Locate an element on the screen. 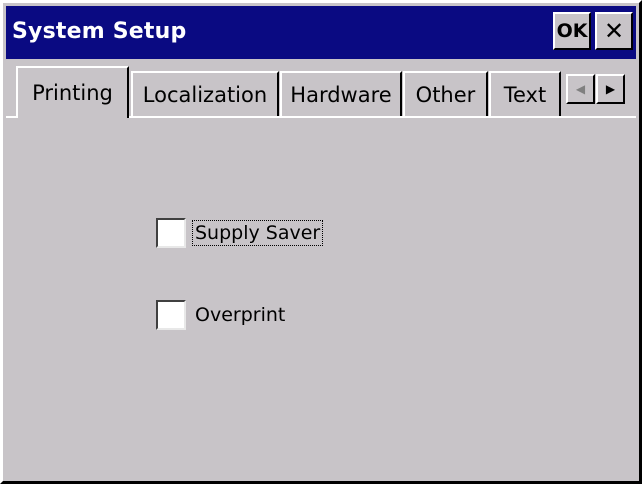  supply-saver-option: Supply Saver is located at coordinates (240, 233).